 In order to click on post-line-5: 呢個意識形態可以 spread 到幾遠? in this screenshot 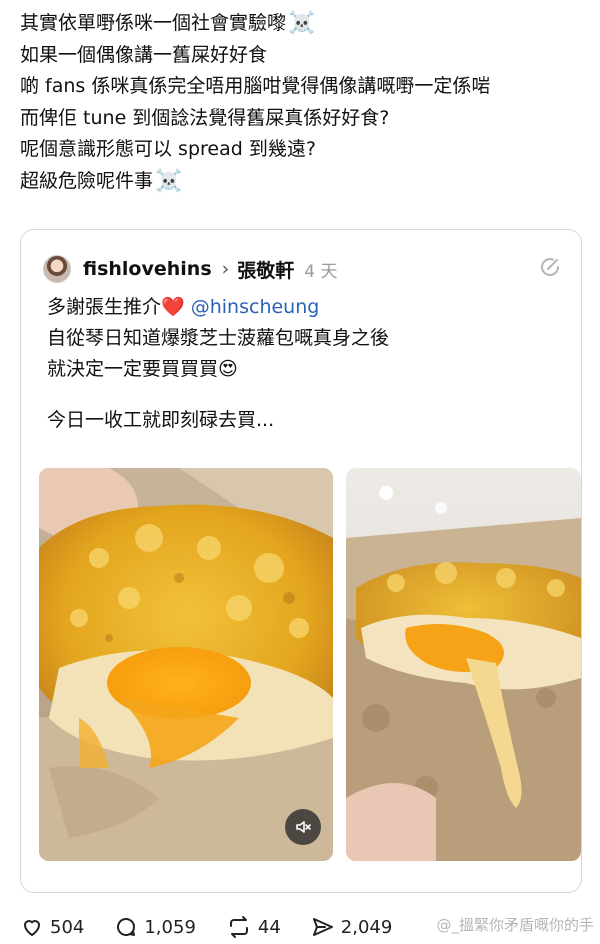, I will do `click(305, 150)`.